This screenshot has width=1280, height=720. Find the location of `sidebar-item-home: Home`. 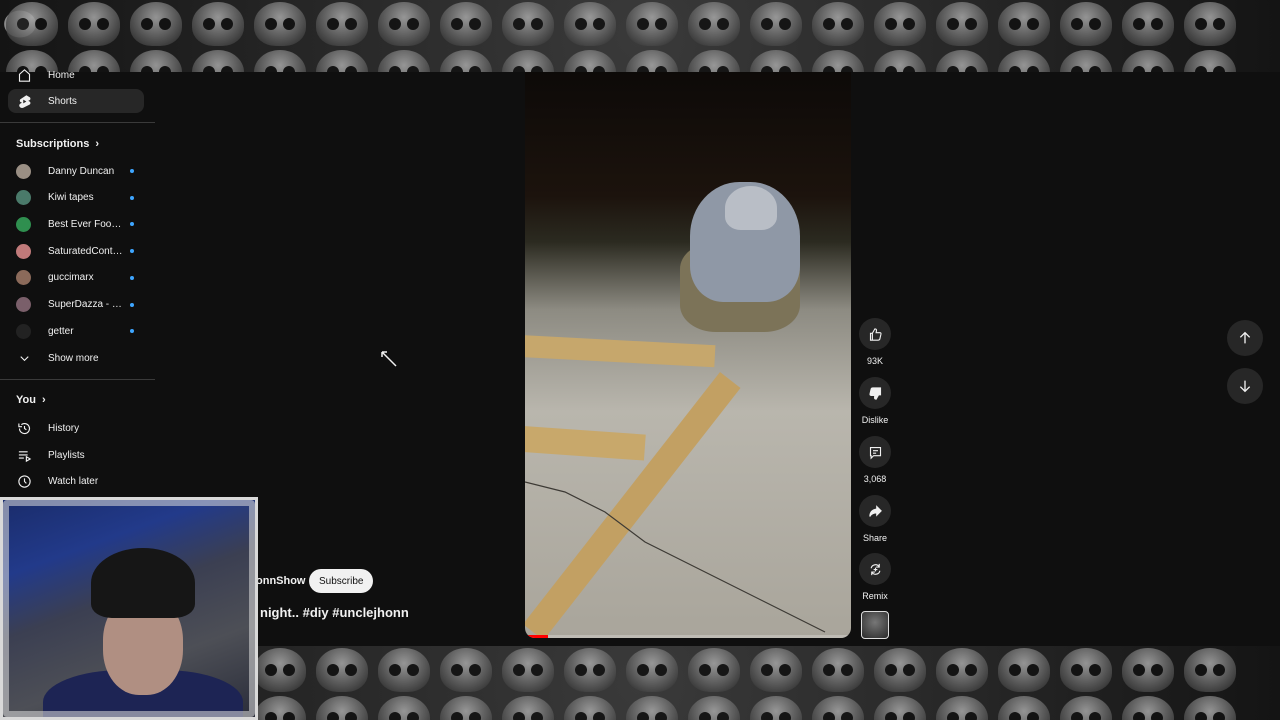

sidebar-item-home: Home is located at coordinates (76, 75).